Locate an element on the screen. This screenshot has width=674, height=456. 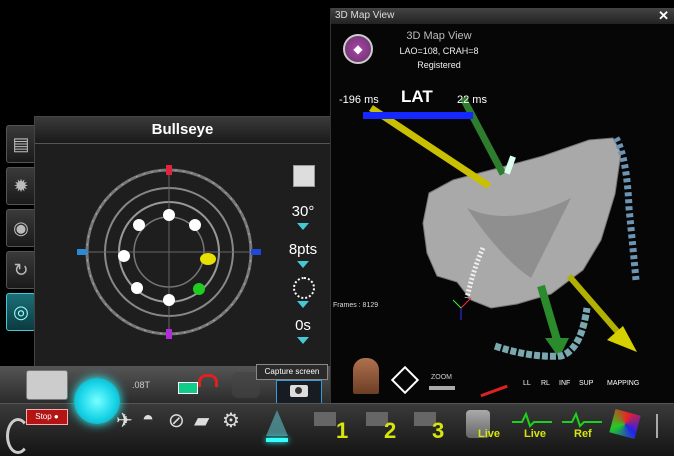
view-sup-button: SUP is located at coordinates (586, 383).